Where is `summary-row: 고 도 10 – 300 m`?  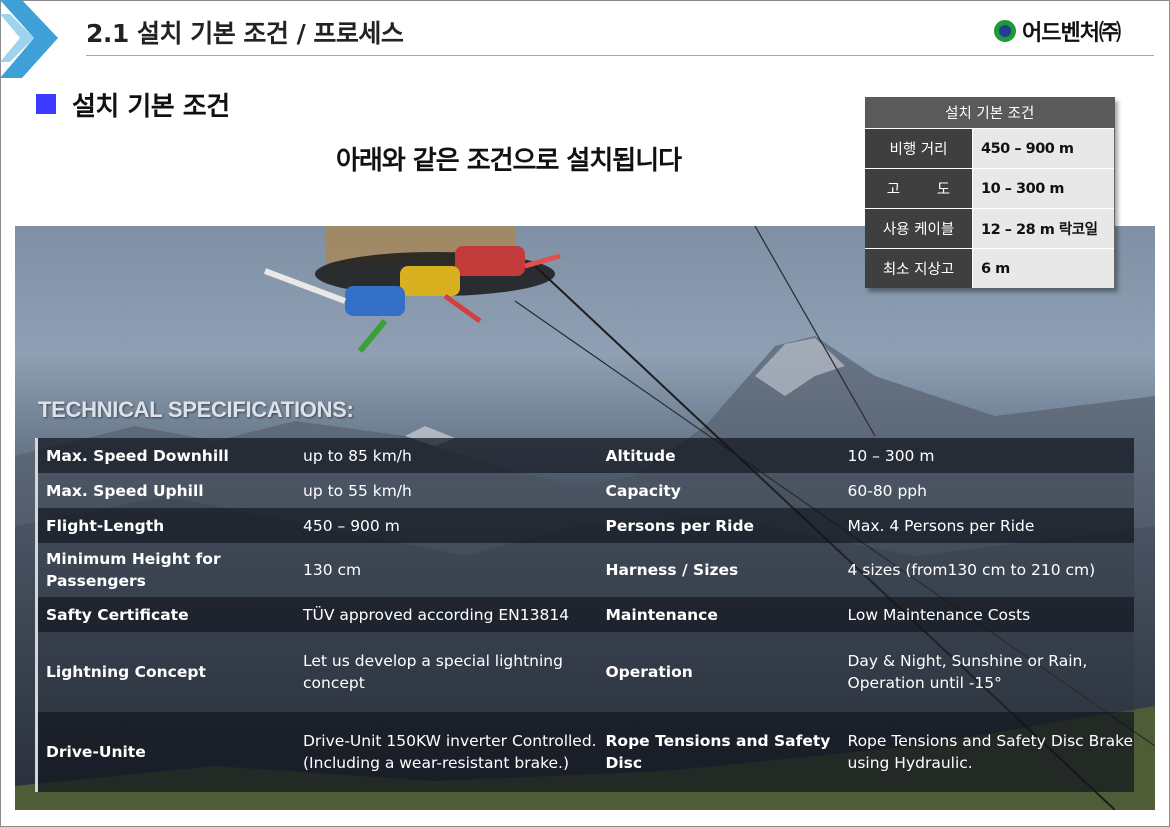 summary-row: 고 도 10 – 300 m is located at coordinates (990, 188).